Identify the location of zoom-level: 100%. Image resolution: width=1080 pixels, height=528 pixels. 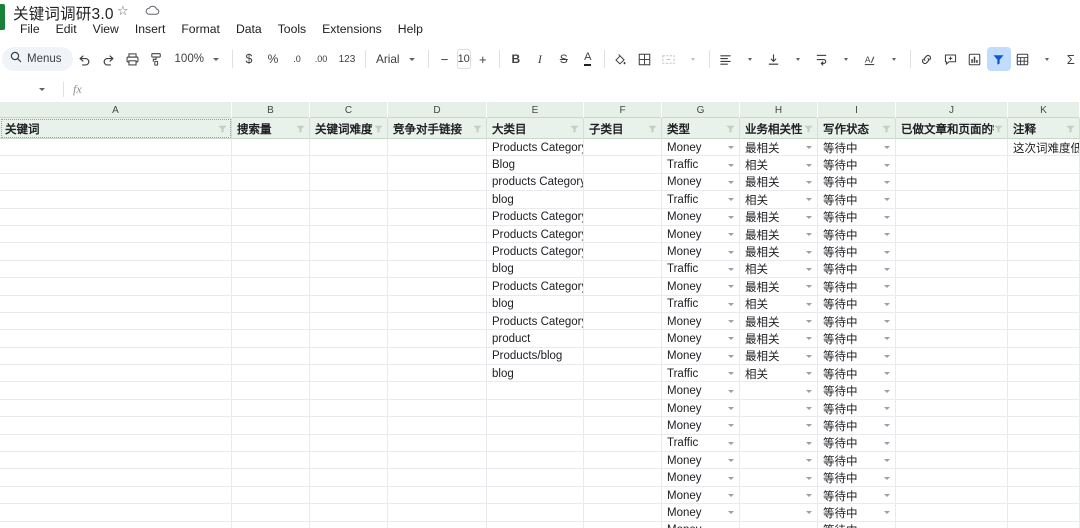
(186, 59).